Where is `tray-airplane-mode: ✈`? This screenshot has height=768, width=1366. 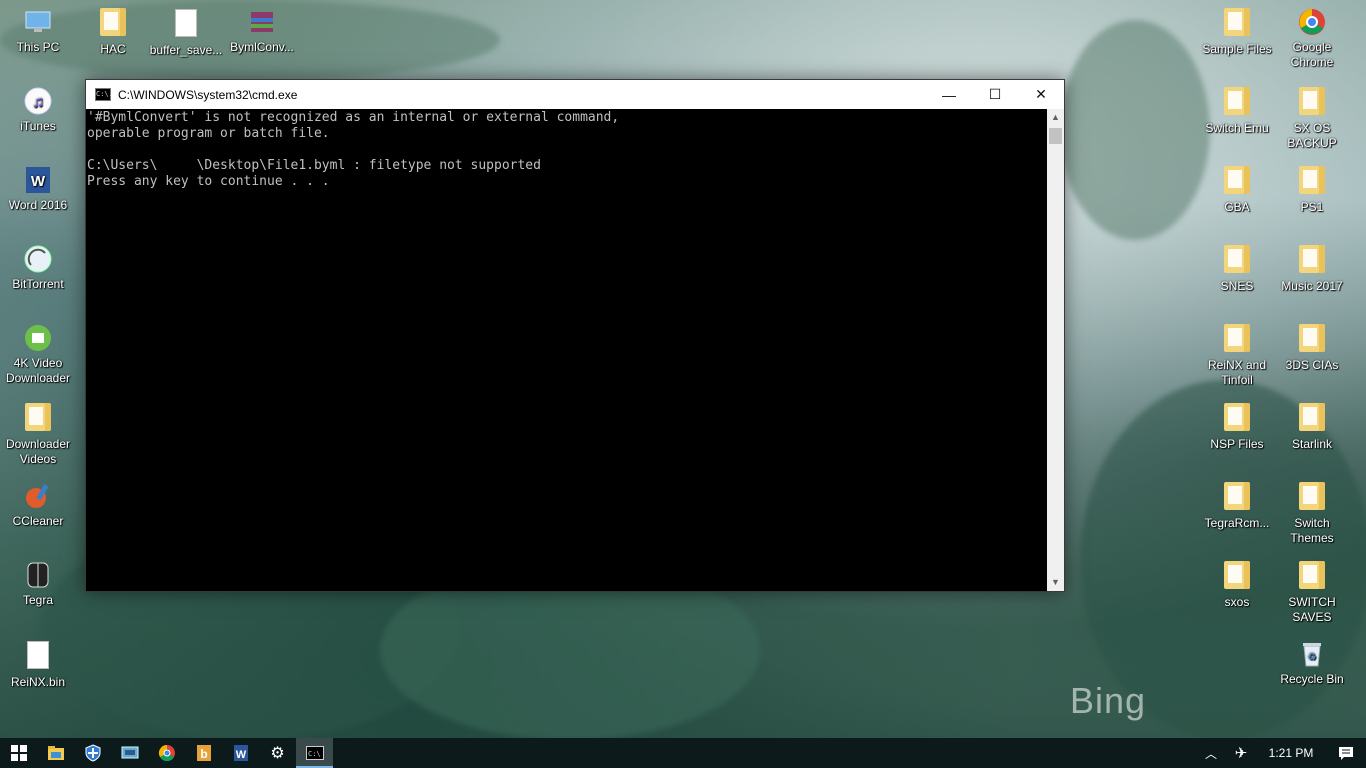
tray-airplane-mode: ✈ is located at coordinates (1241, 753).